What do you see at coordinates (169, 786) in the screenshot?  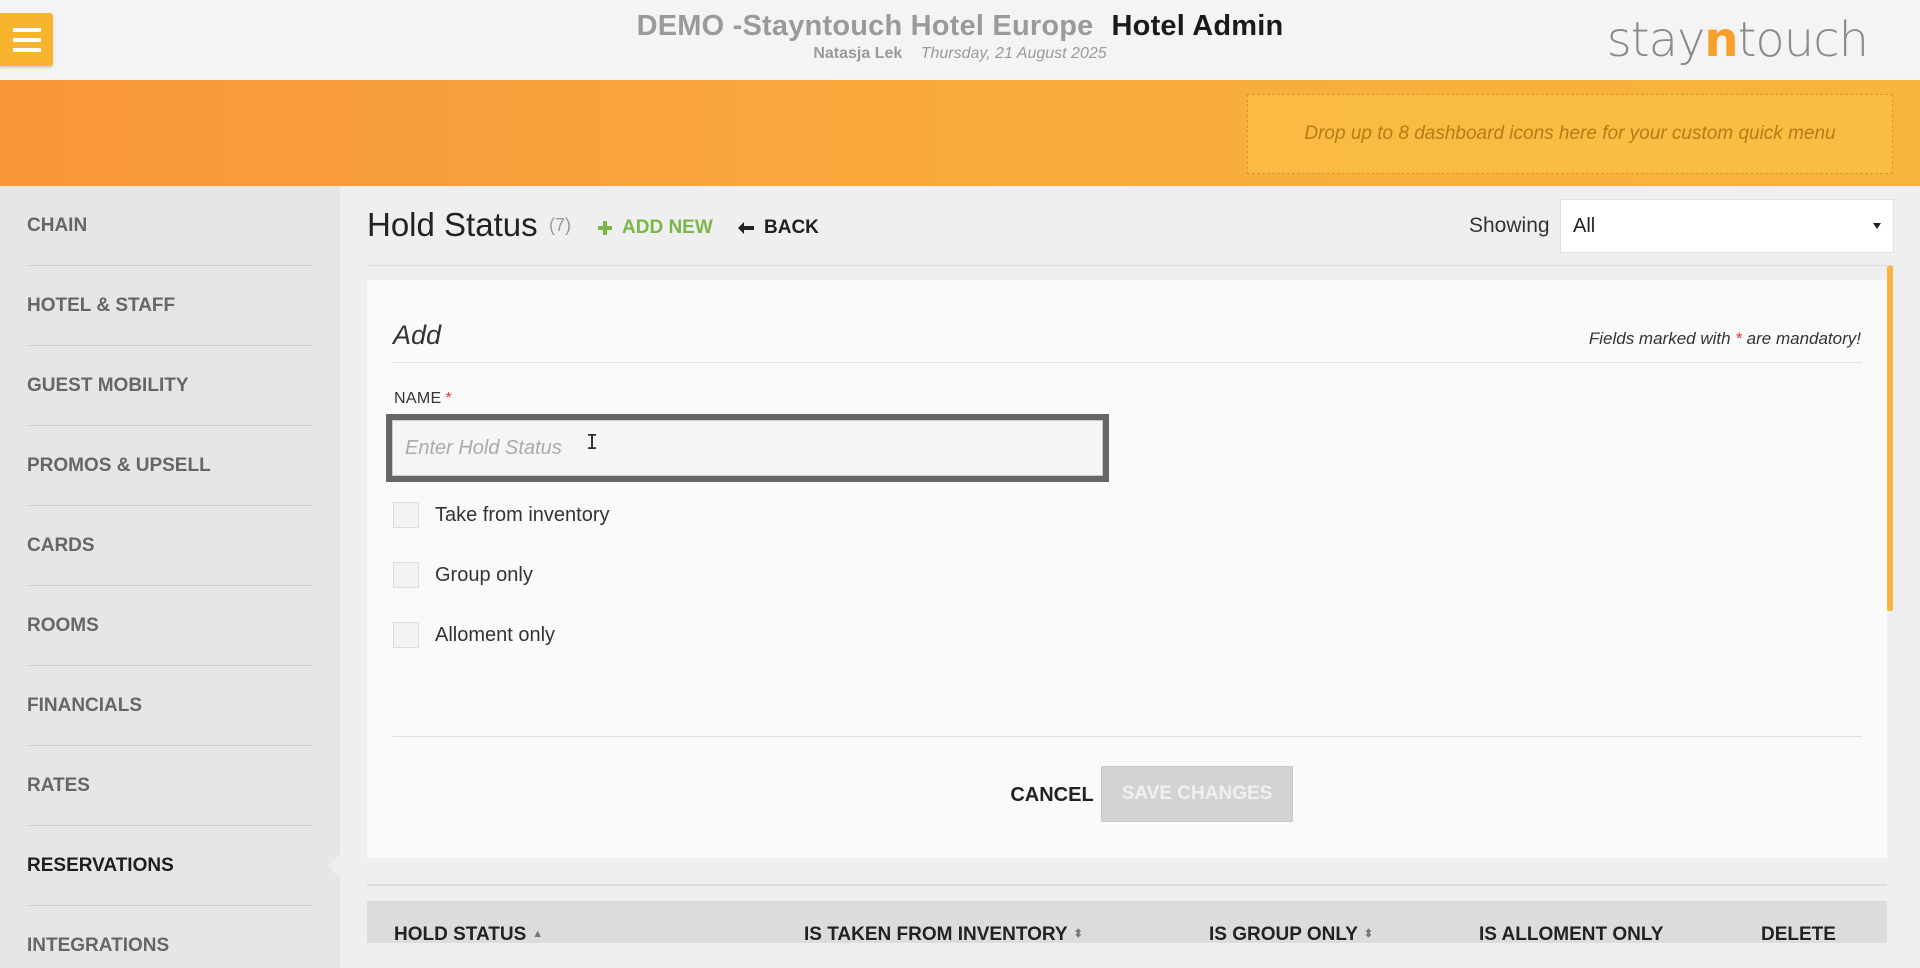 I see `sidebar-item-rates: RATES` at bounding box center [169, 786].